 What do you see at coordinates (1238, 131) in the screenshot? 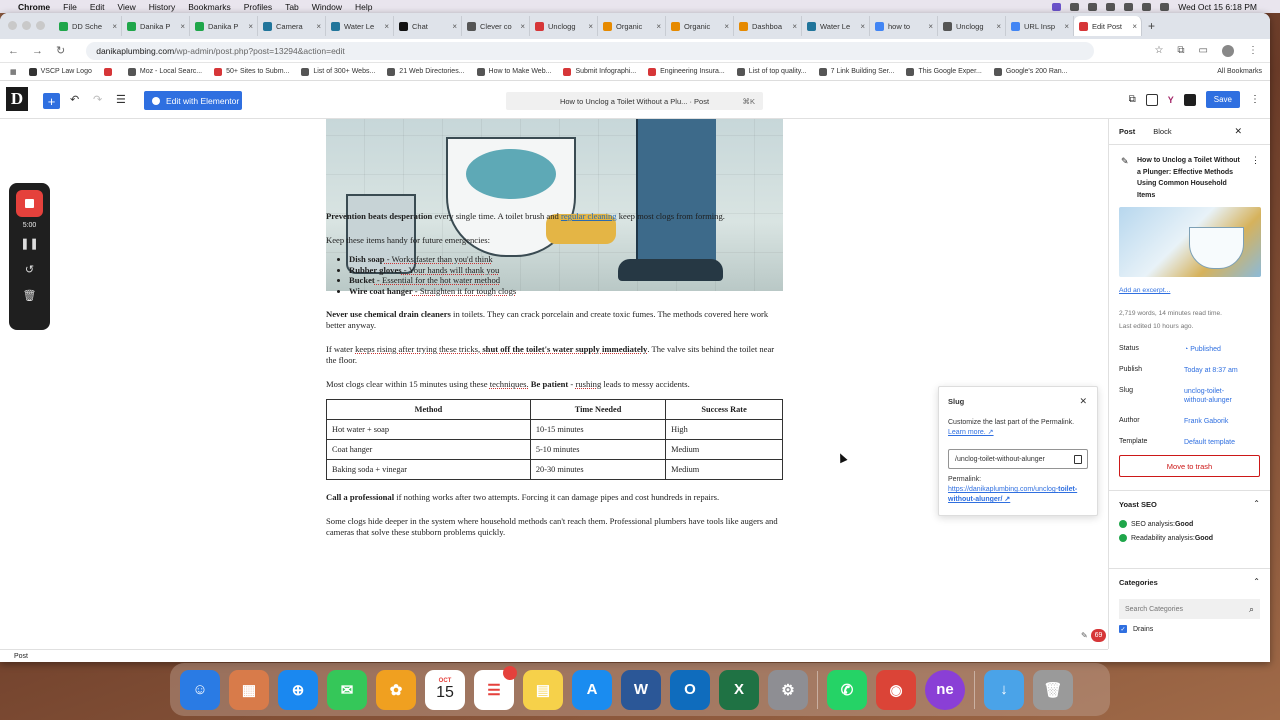
I see `close-sidebar-icon: ✕` at bounding box center [1238, 131].